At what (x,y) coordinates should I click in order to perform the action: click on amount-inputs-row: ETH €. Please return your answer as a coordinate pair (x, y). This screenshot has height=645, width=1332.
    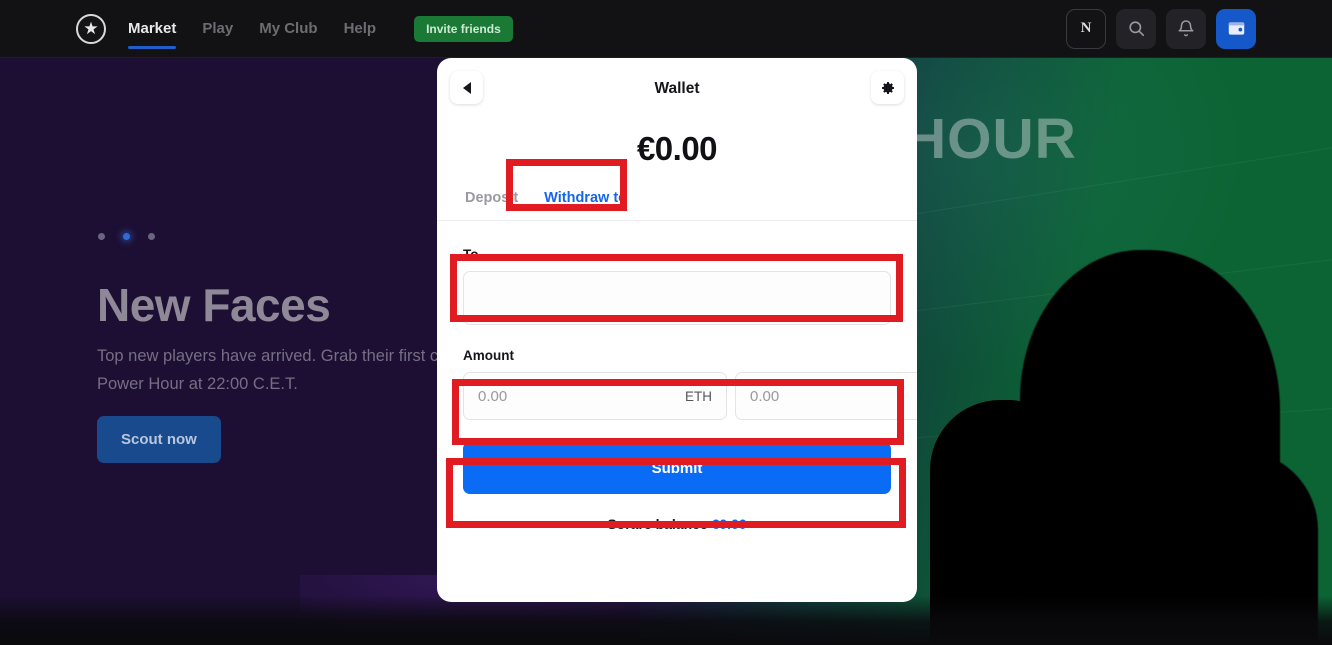
    Looking at the image, I should click on (690, 396).